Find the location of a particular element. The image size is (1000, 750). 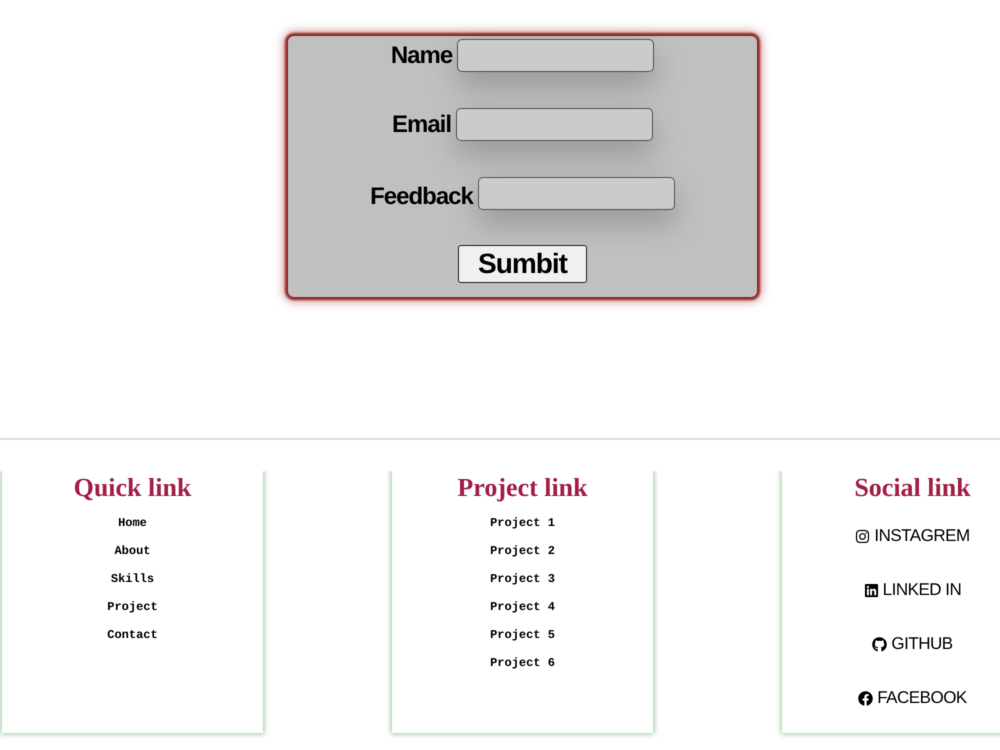

footer-link: Project 2 is located at coordinates (522, 551).